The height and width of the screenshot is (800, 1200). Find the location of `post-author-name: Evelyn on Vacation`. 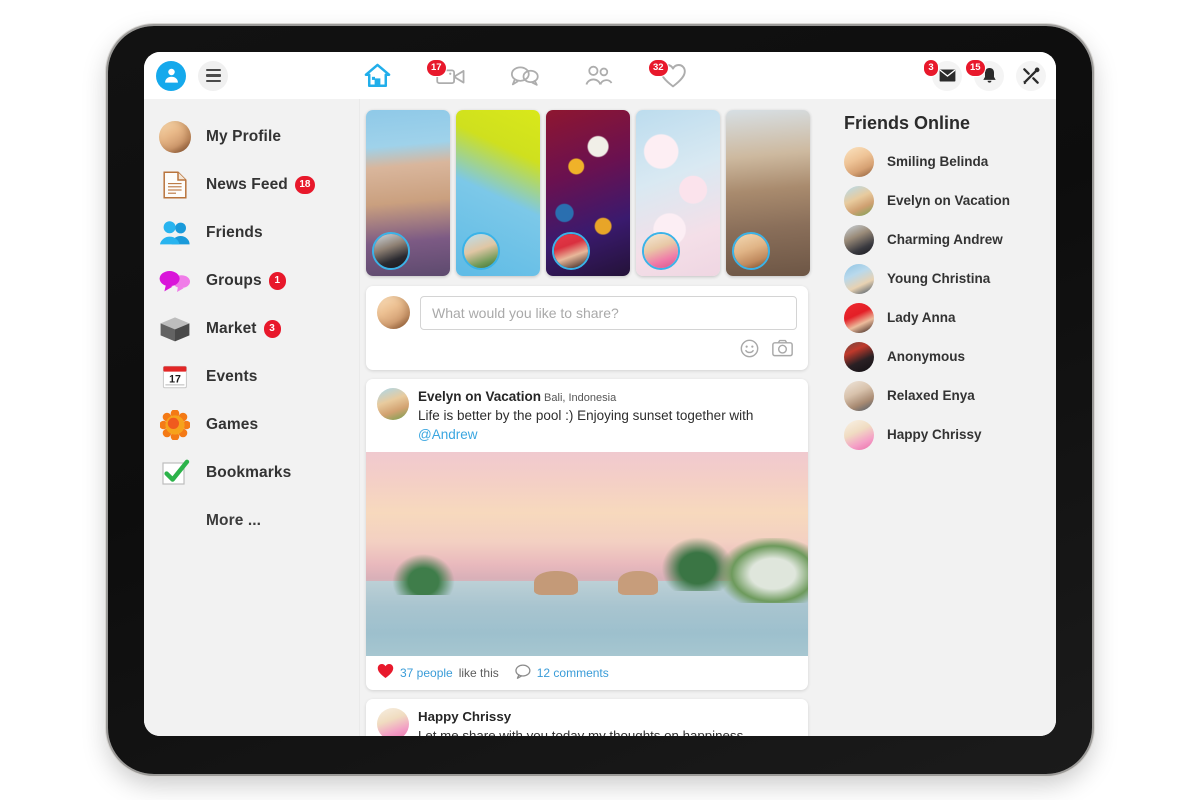

post-author-name: Evelyn on Vacation is located at coordinates (479, 396).